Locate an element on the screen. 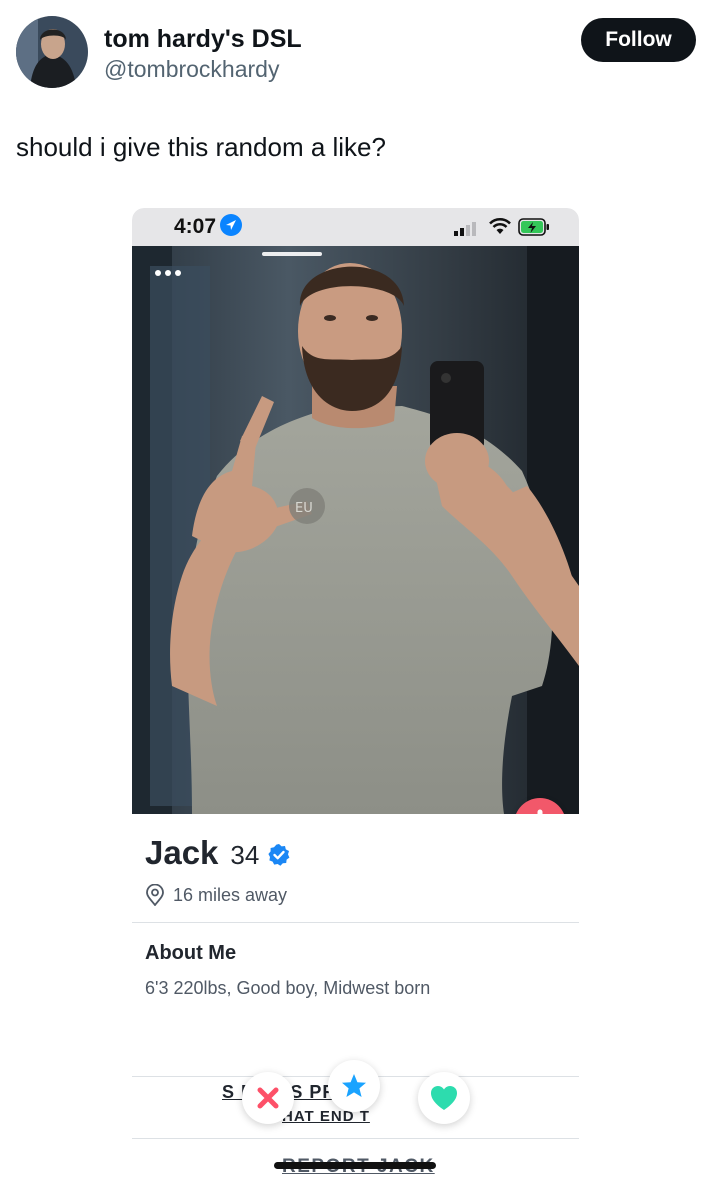  wifi-icon is located at coordinates (500, 226).